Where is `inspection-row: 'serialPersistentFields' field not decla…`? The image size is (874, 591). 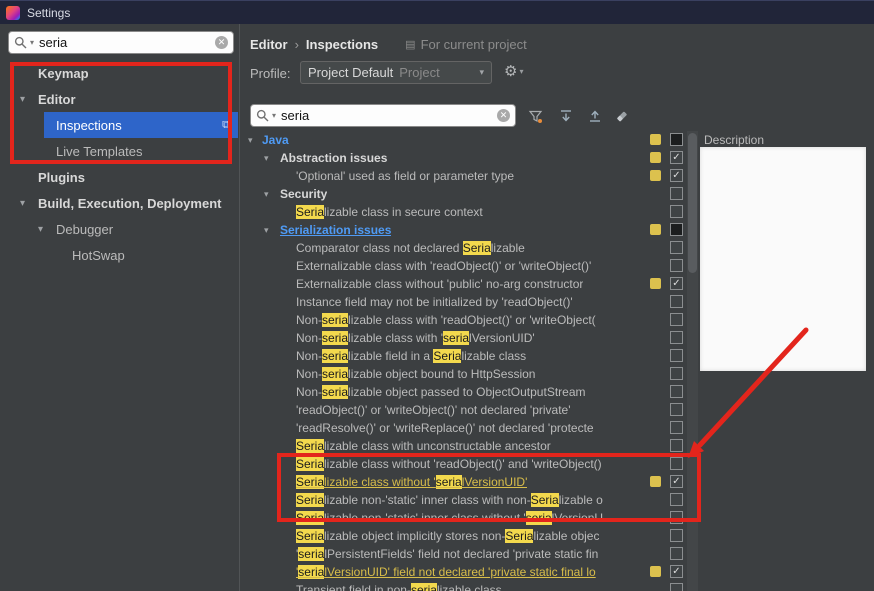
inspection-row: 'serialPersistentFields' field not decla… is located at coordinates (470, 554).